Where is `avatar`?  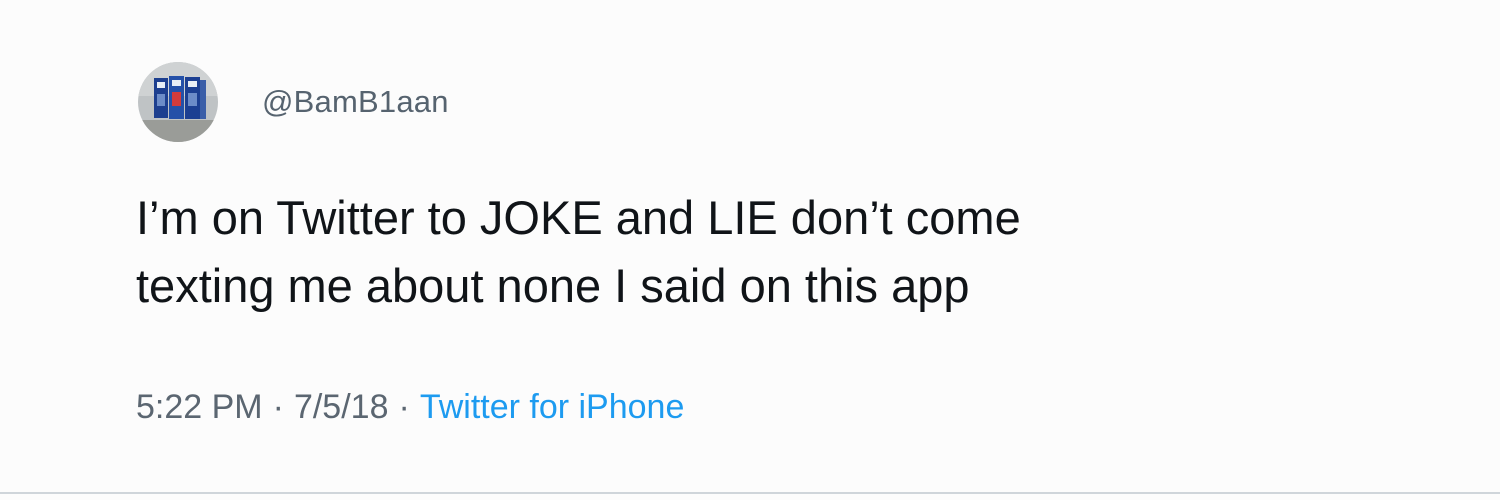
avatar is located at coordinates (178, 102).